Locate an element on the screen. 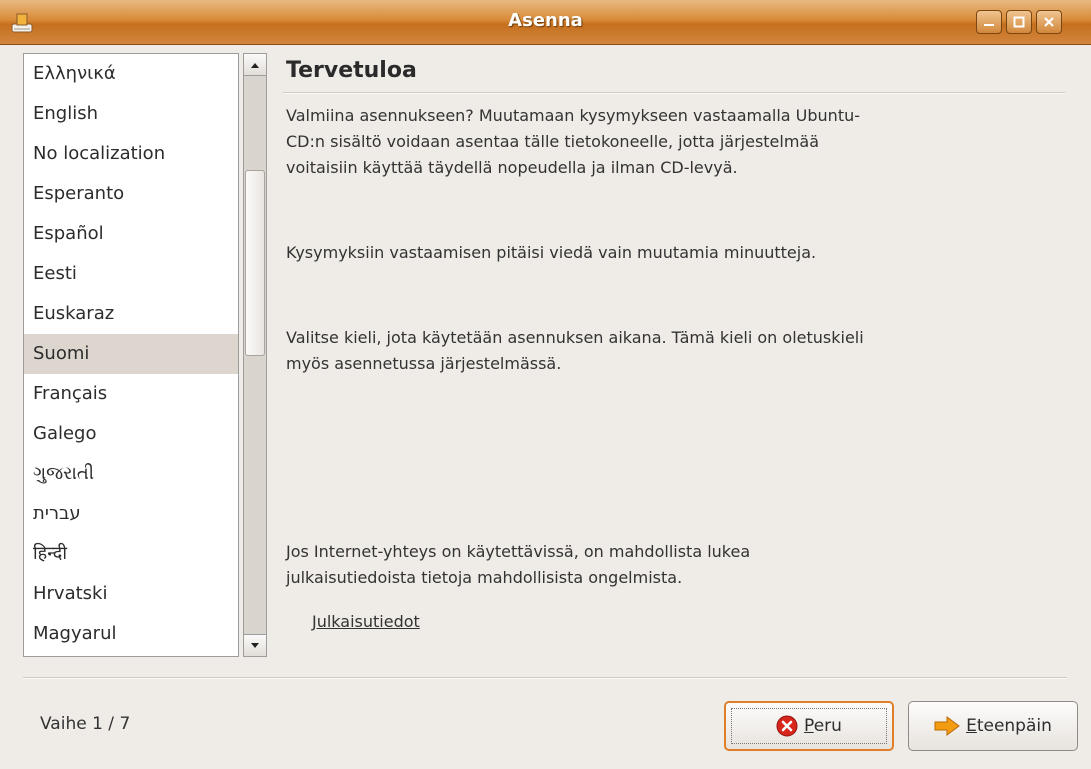  language-item: No localization is located at coordinates (131, 154).